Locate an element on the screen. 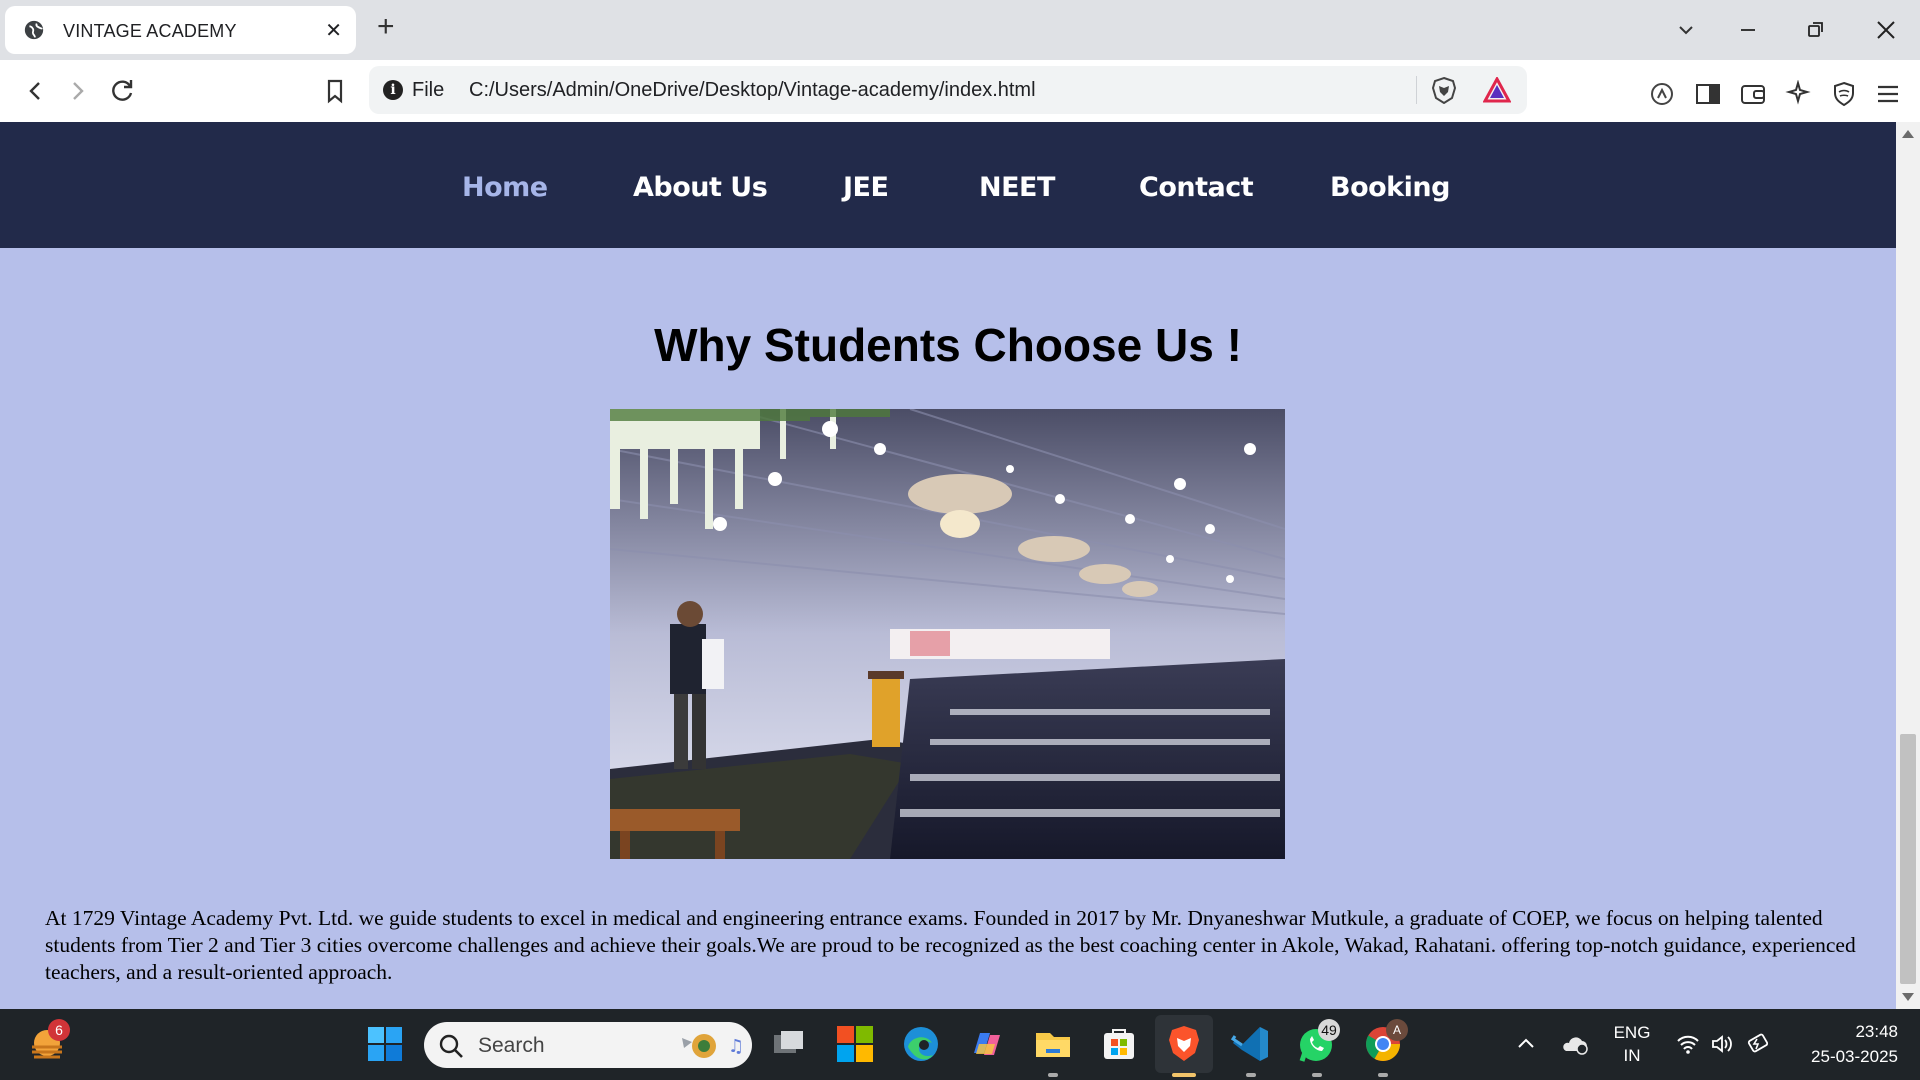  forward-icon is located at coordinates (78, 91).